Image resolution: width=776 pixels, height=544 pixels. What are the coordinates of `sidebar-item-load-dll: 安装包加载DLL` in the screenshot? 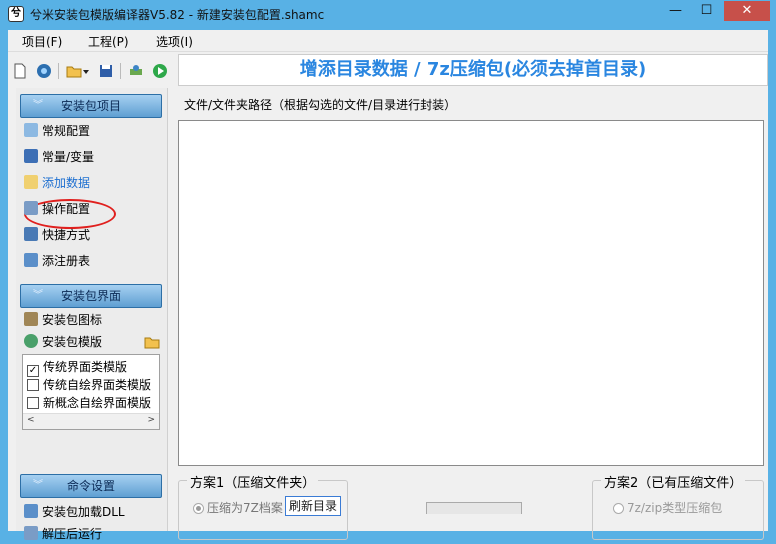 It's located at (94, 512).